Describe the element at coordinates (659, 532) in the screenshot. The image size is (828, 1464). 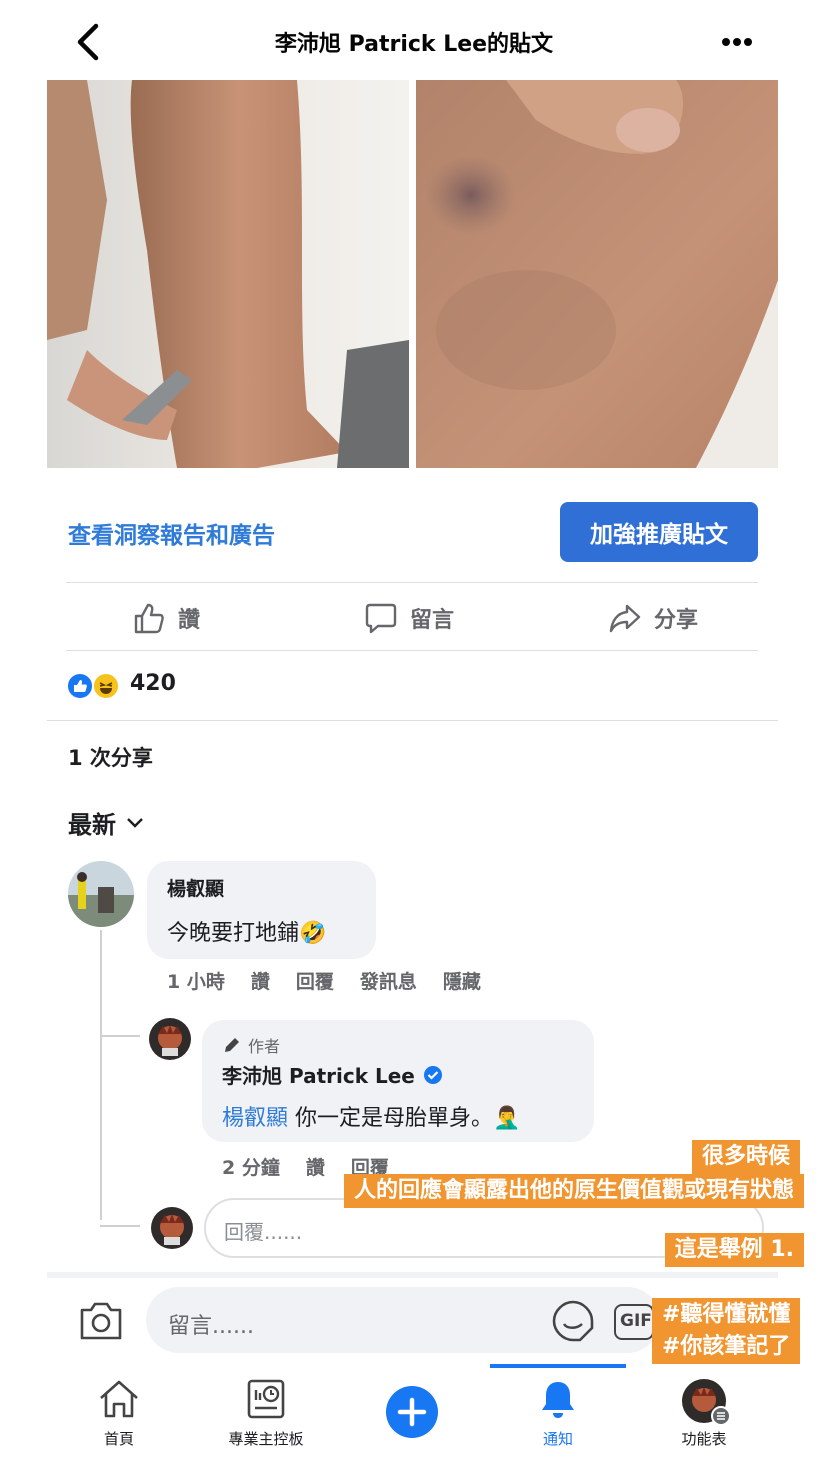
I see `boost-post-button: 加強推廣貼文` at that location.